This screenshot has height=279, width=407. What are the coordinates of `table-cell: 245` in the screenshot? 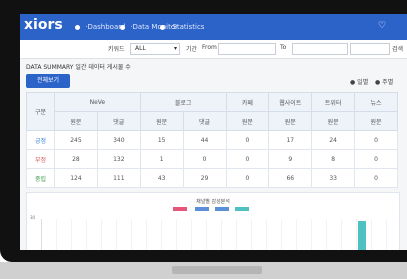 It's located at (76, 140).